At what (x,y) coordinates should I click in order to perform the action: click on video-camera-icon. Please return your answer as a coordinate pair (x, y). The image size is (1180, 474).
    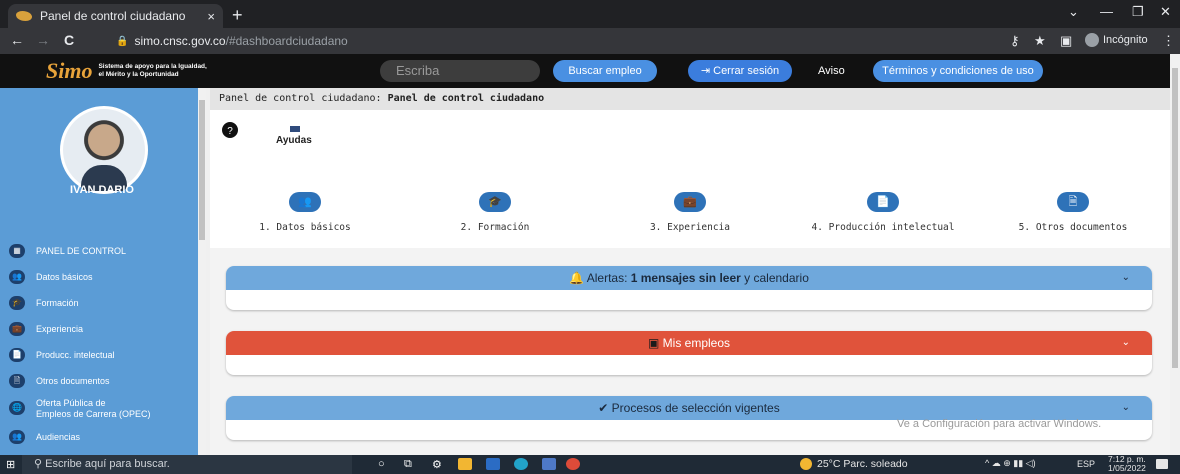
    Looking at the image, I should click on (295, 129).